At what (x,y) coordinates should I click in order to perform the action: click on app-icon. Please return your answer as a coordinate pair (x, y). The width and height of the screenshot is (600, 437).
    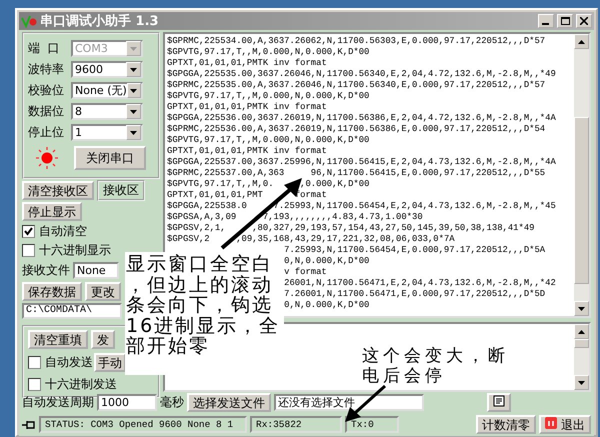
    Looking at the image, I should click on (29, 21).